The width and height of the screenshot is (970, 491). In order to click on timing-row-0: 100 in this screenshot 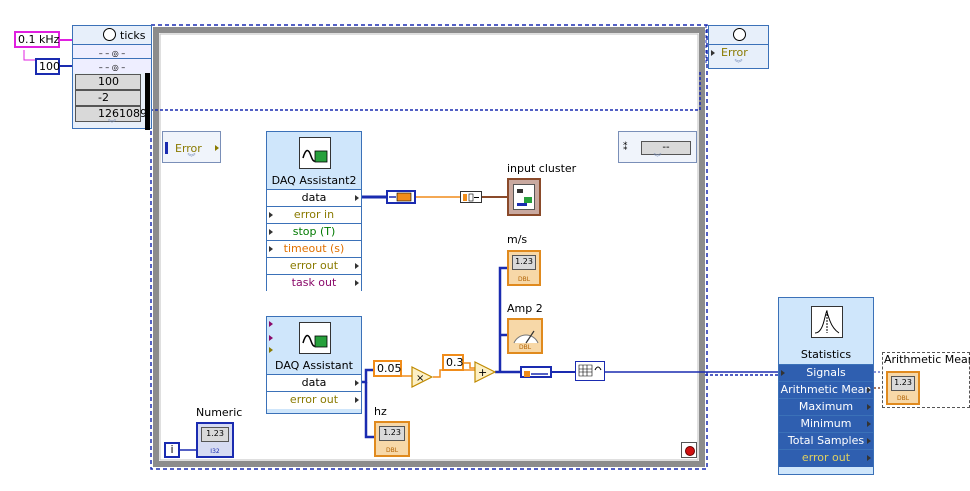, I will do `click(108, 82)`.